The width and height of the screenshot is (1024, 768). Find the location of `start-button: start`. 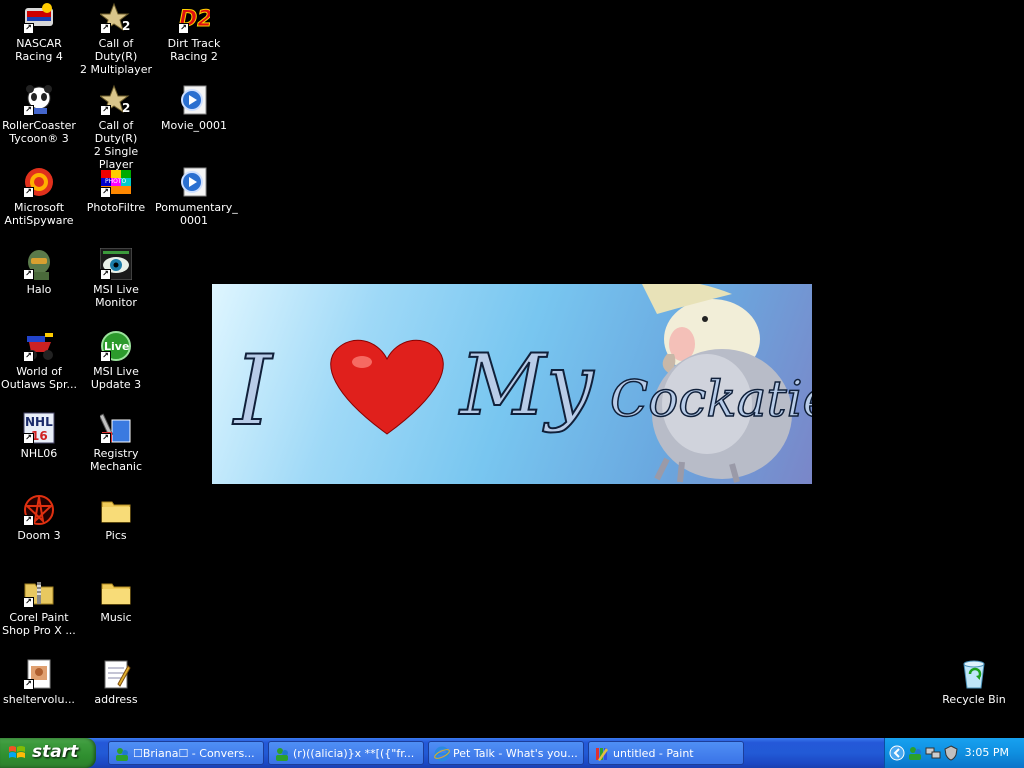

start-button: start is located at coordinates (48, 753).